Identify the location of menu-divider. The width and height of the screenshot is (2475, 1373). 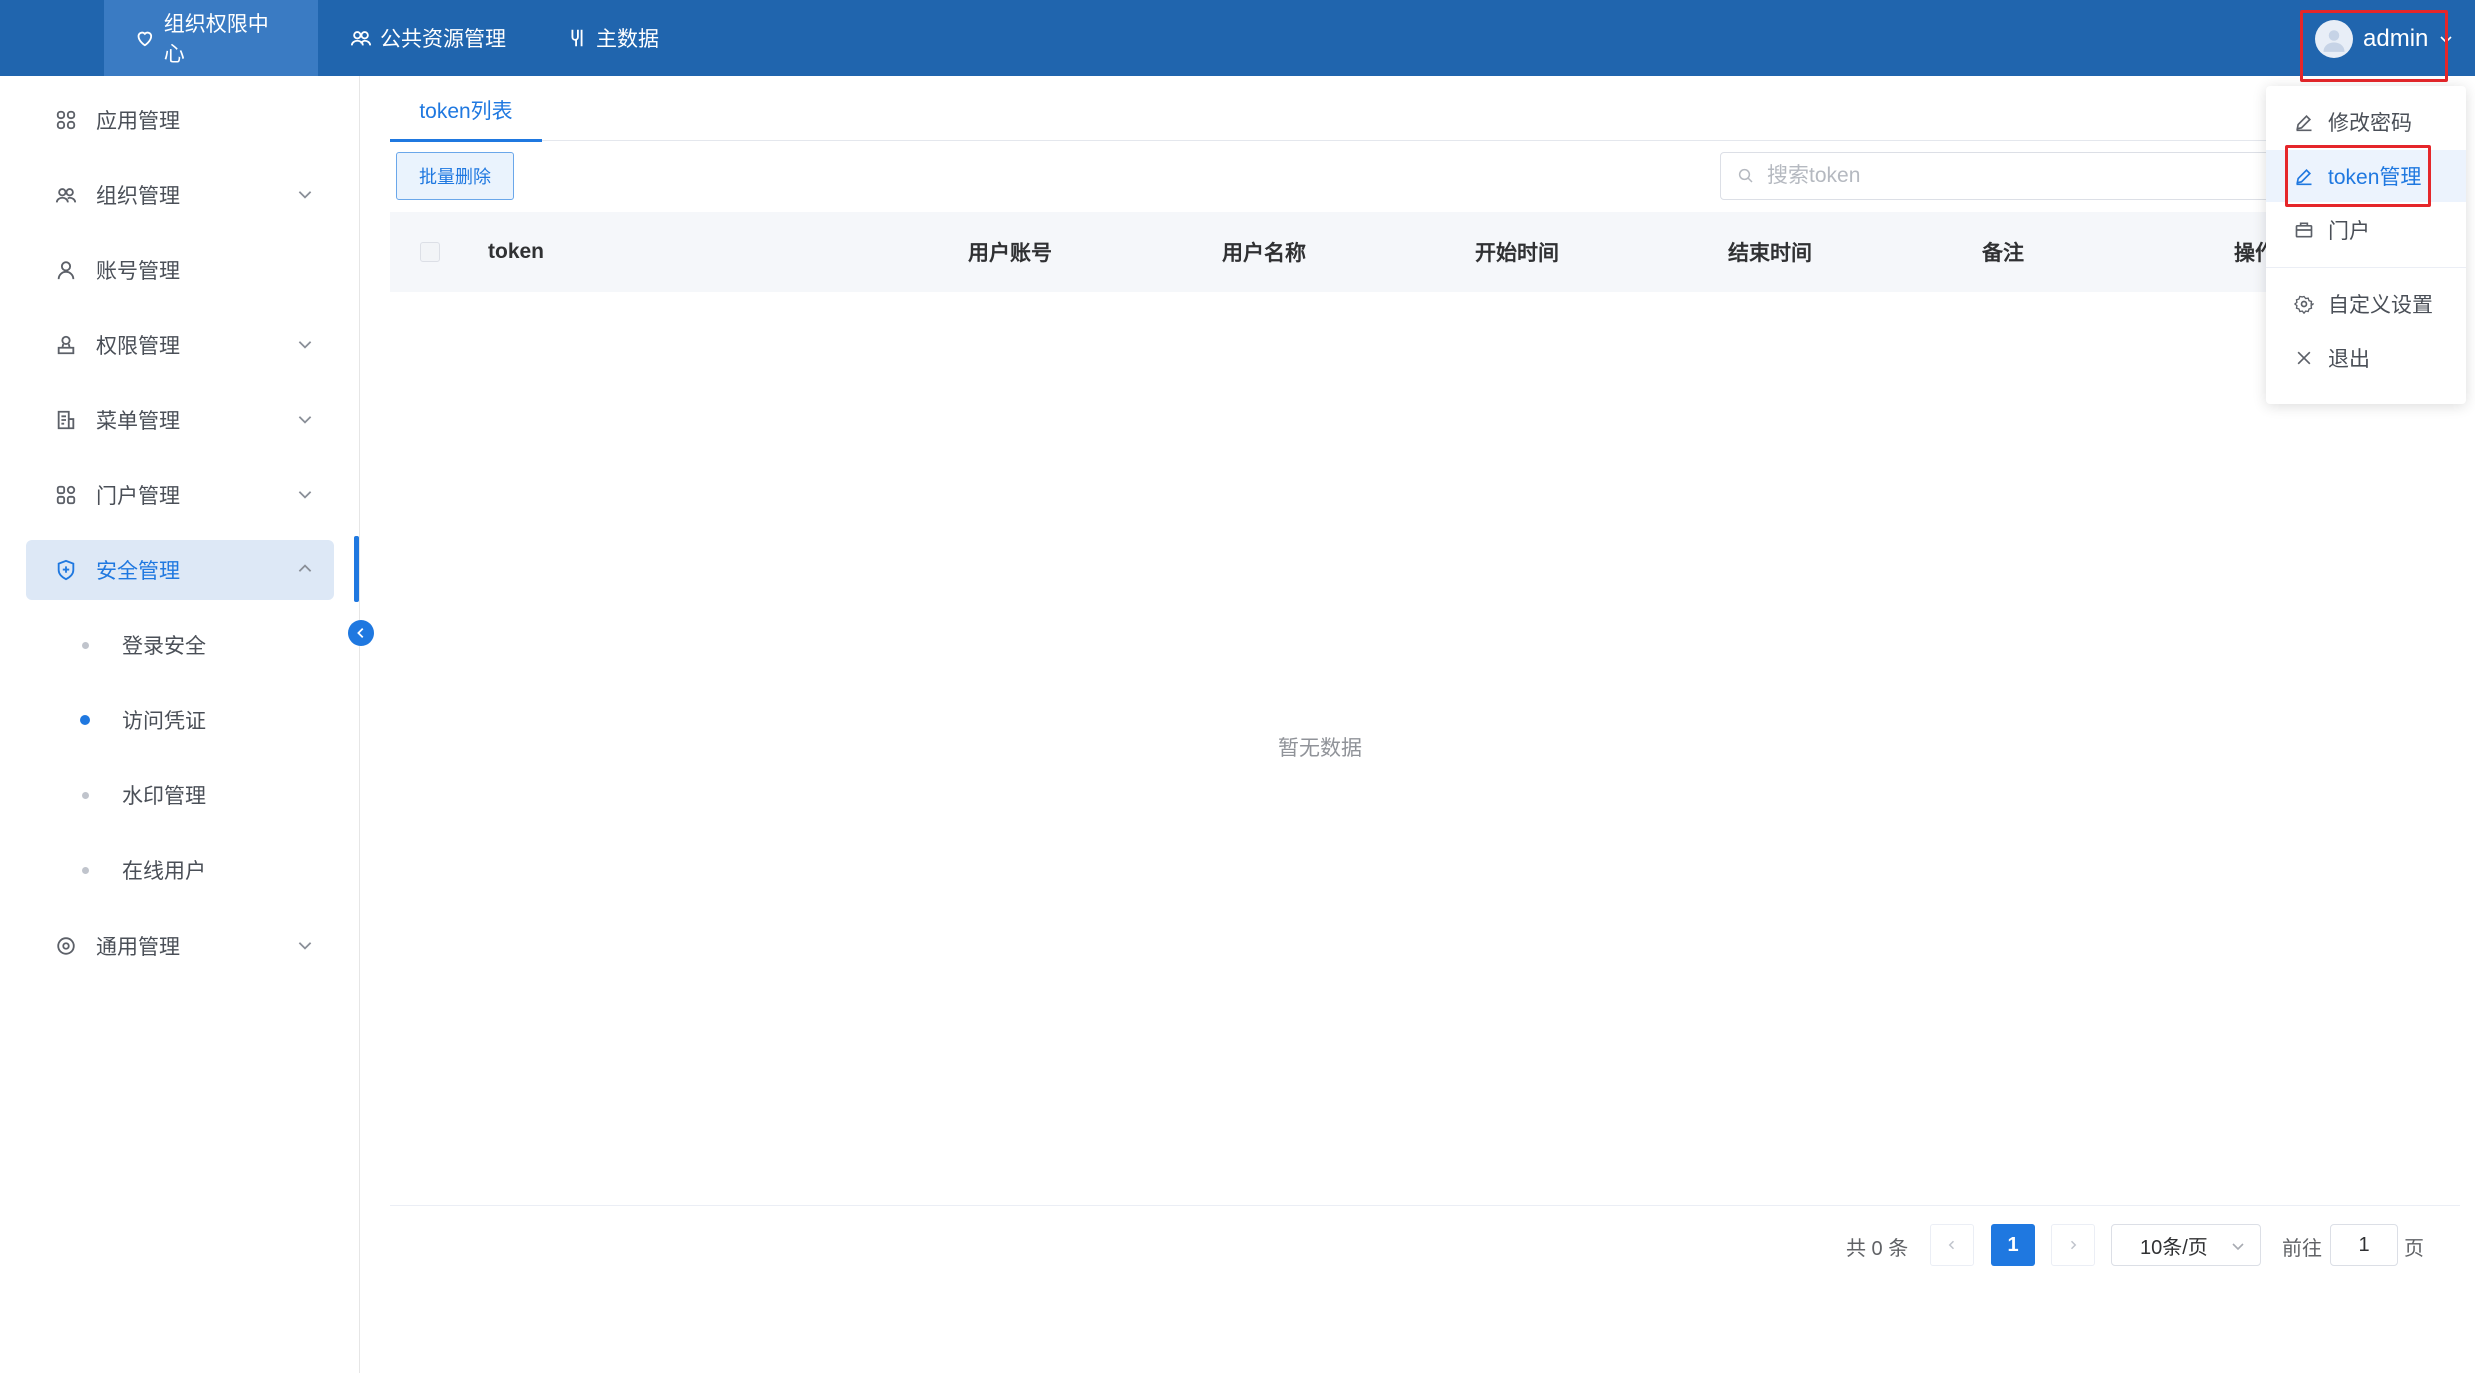
(2366, 267).